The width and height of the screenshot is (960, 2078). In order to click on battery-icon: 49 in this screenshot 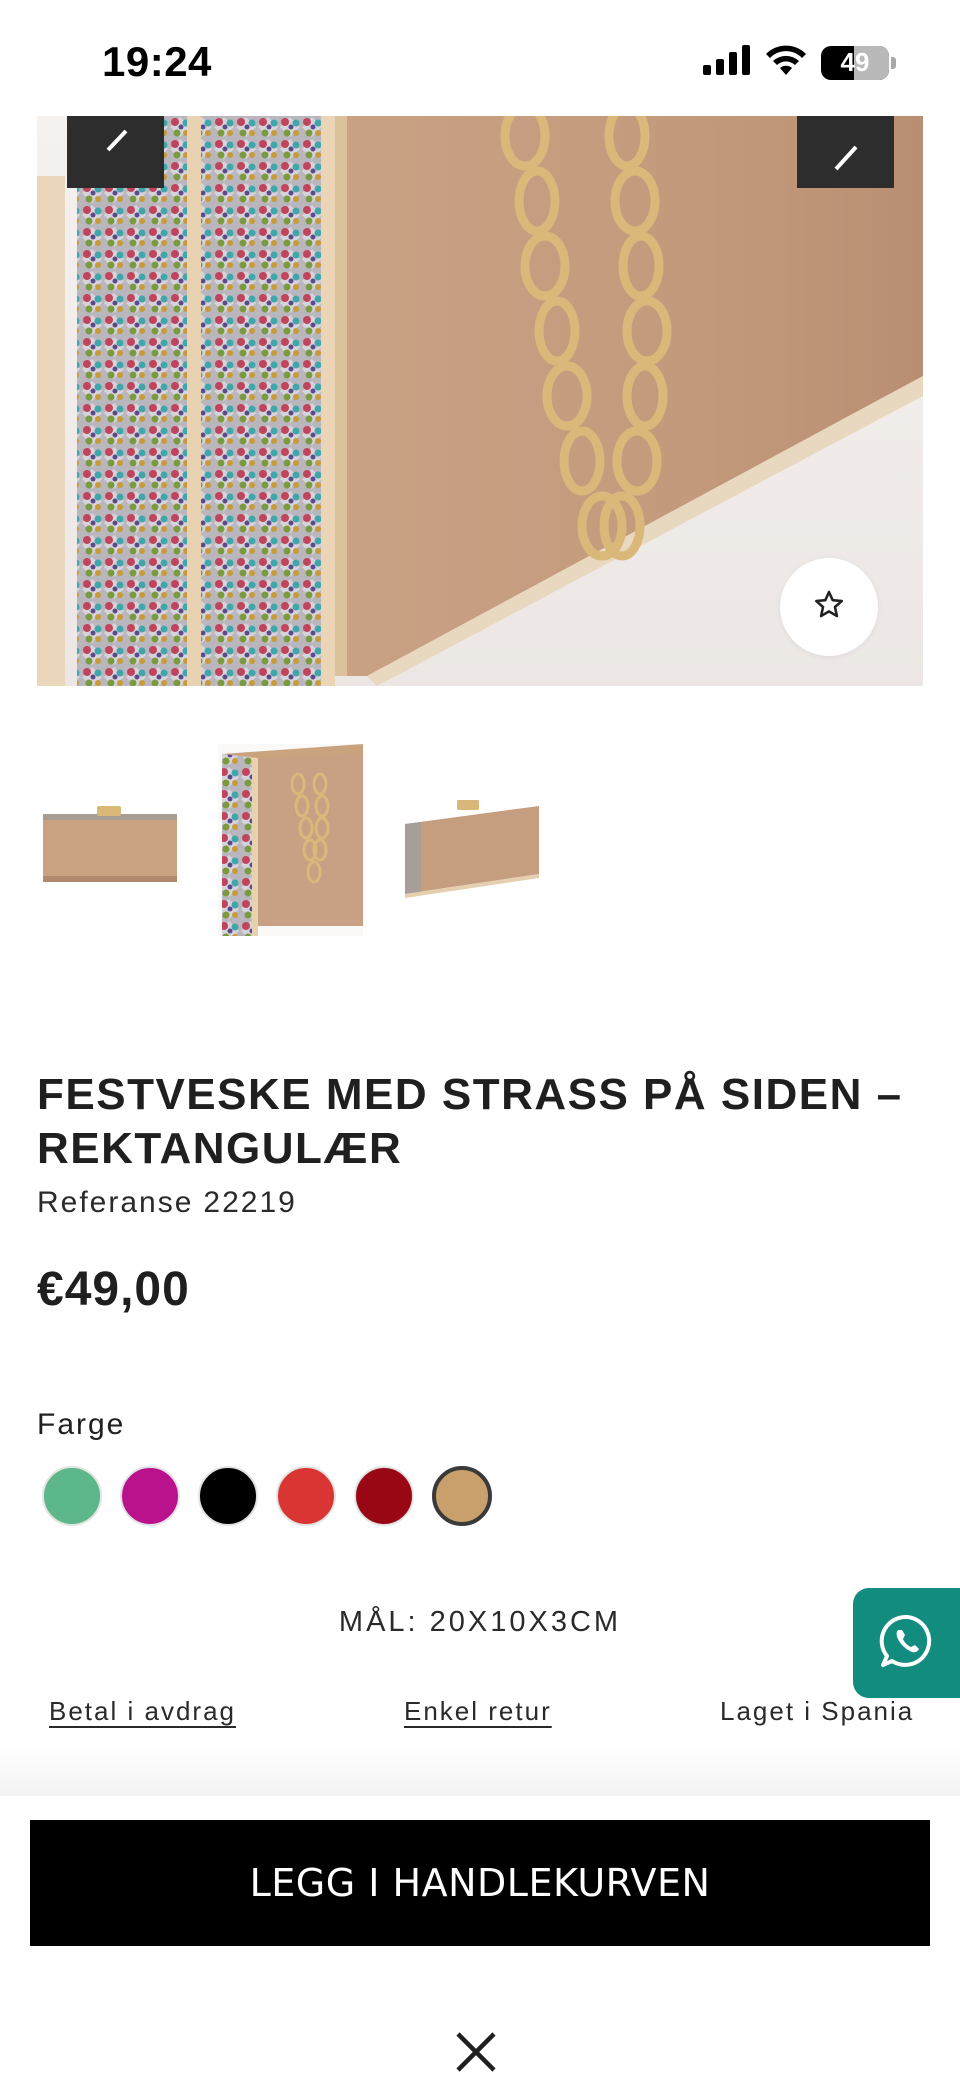, I will do `click(855, 62)`.